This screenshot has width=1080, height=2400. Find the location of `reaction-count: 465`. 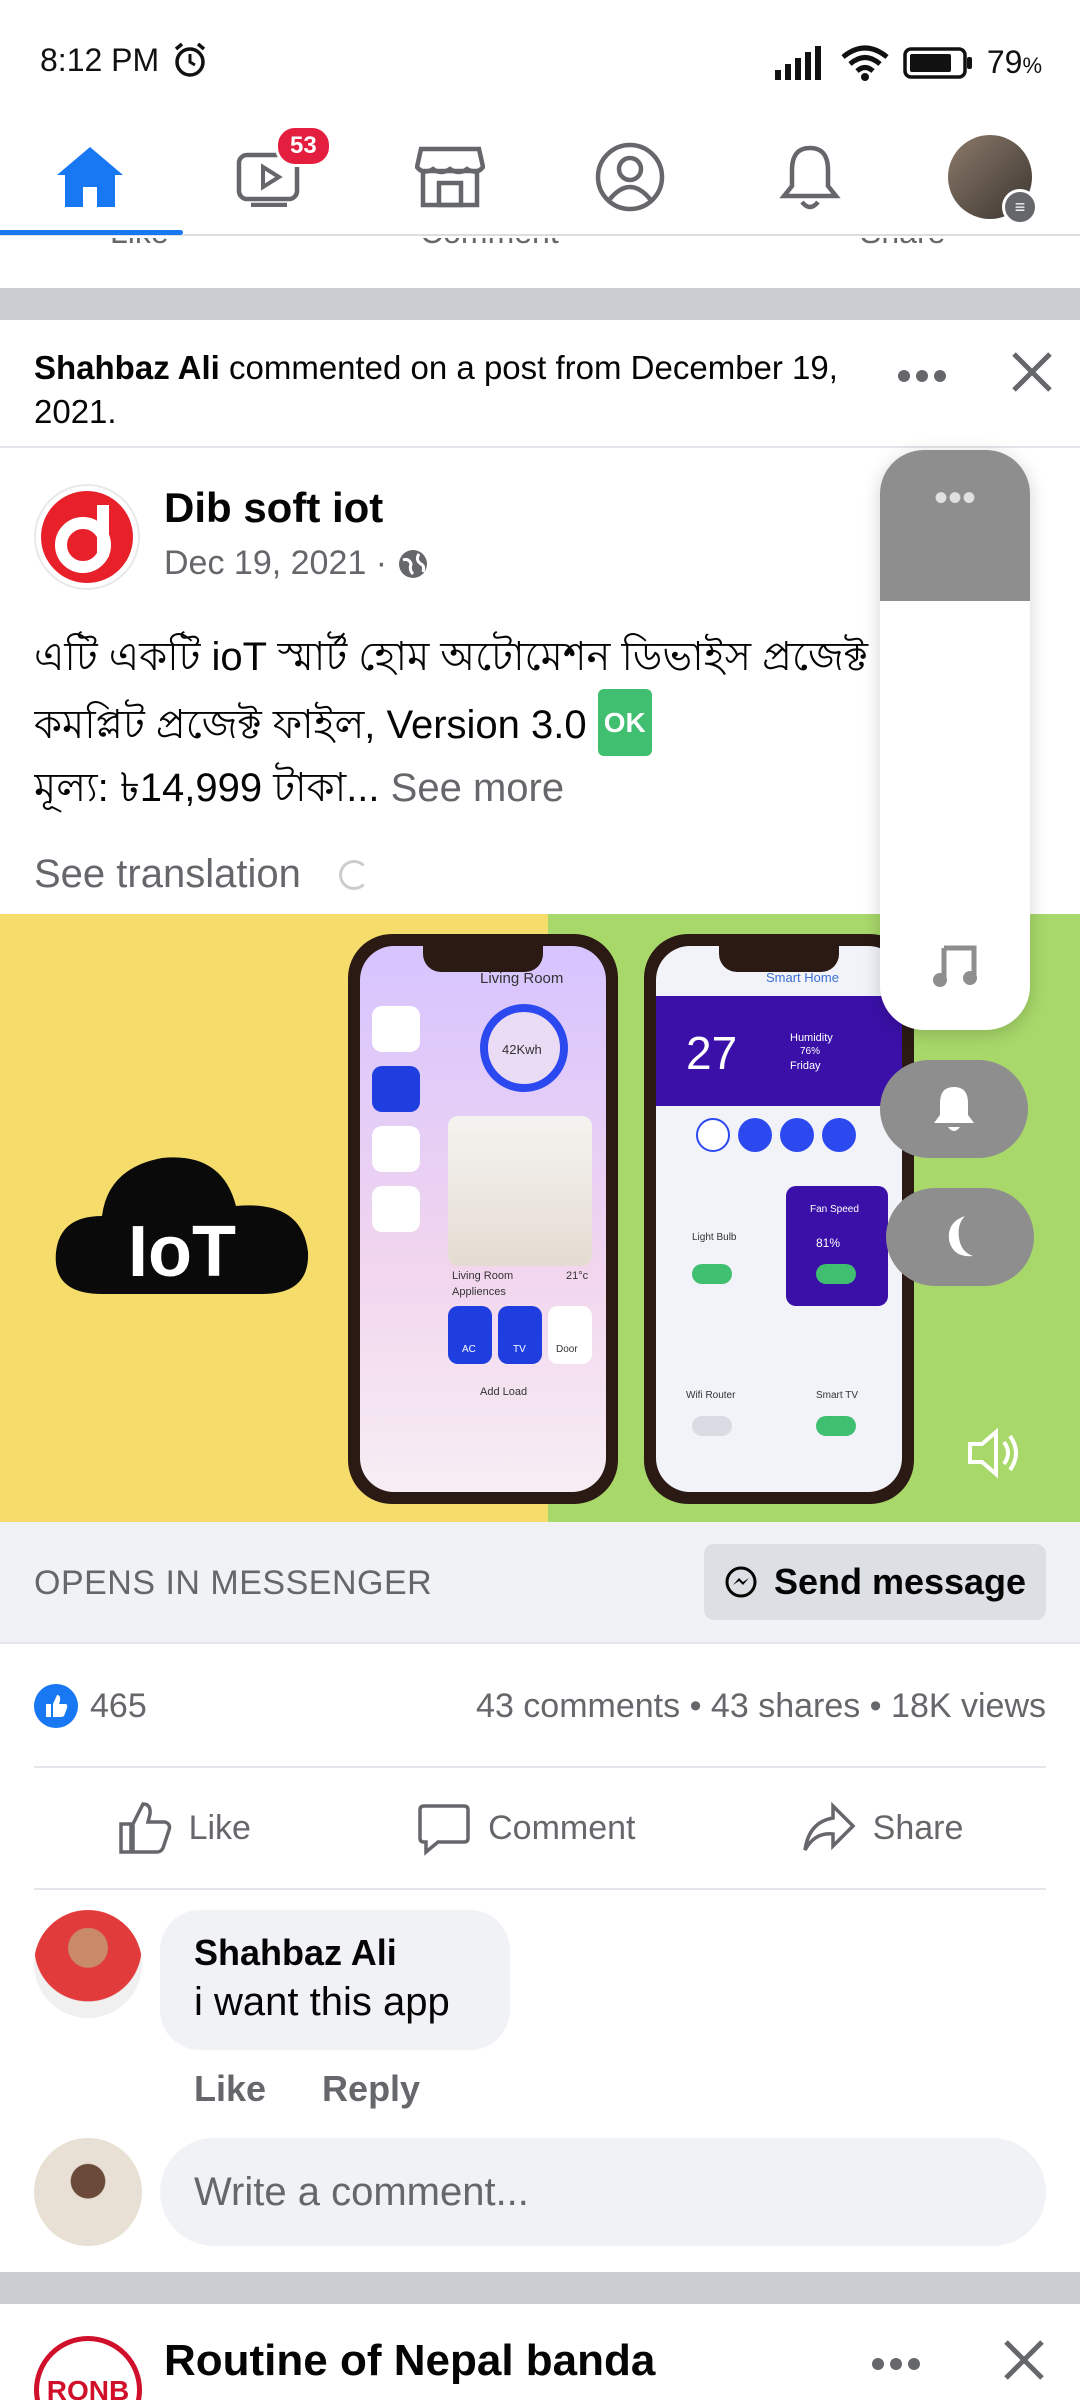

reaction-count: 465 is located at coordinates (118, 1705).